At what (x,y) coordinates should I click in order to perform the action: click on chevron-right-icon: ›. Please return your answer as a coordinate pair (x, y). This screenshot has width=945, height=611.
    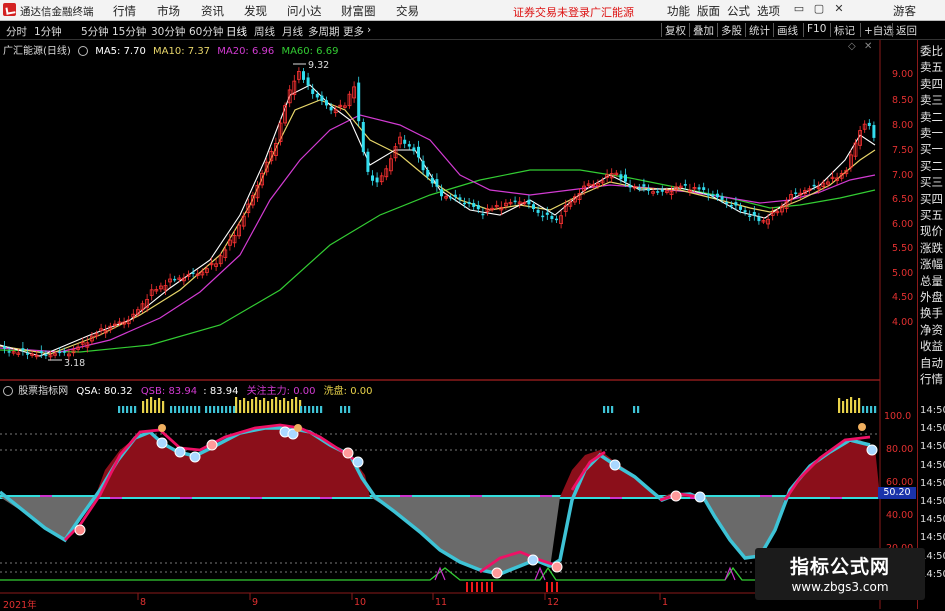
    Looking at the image, I should click on (369, 30).